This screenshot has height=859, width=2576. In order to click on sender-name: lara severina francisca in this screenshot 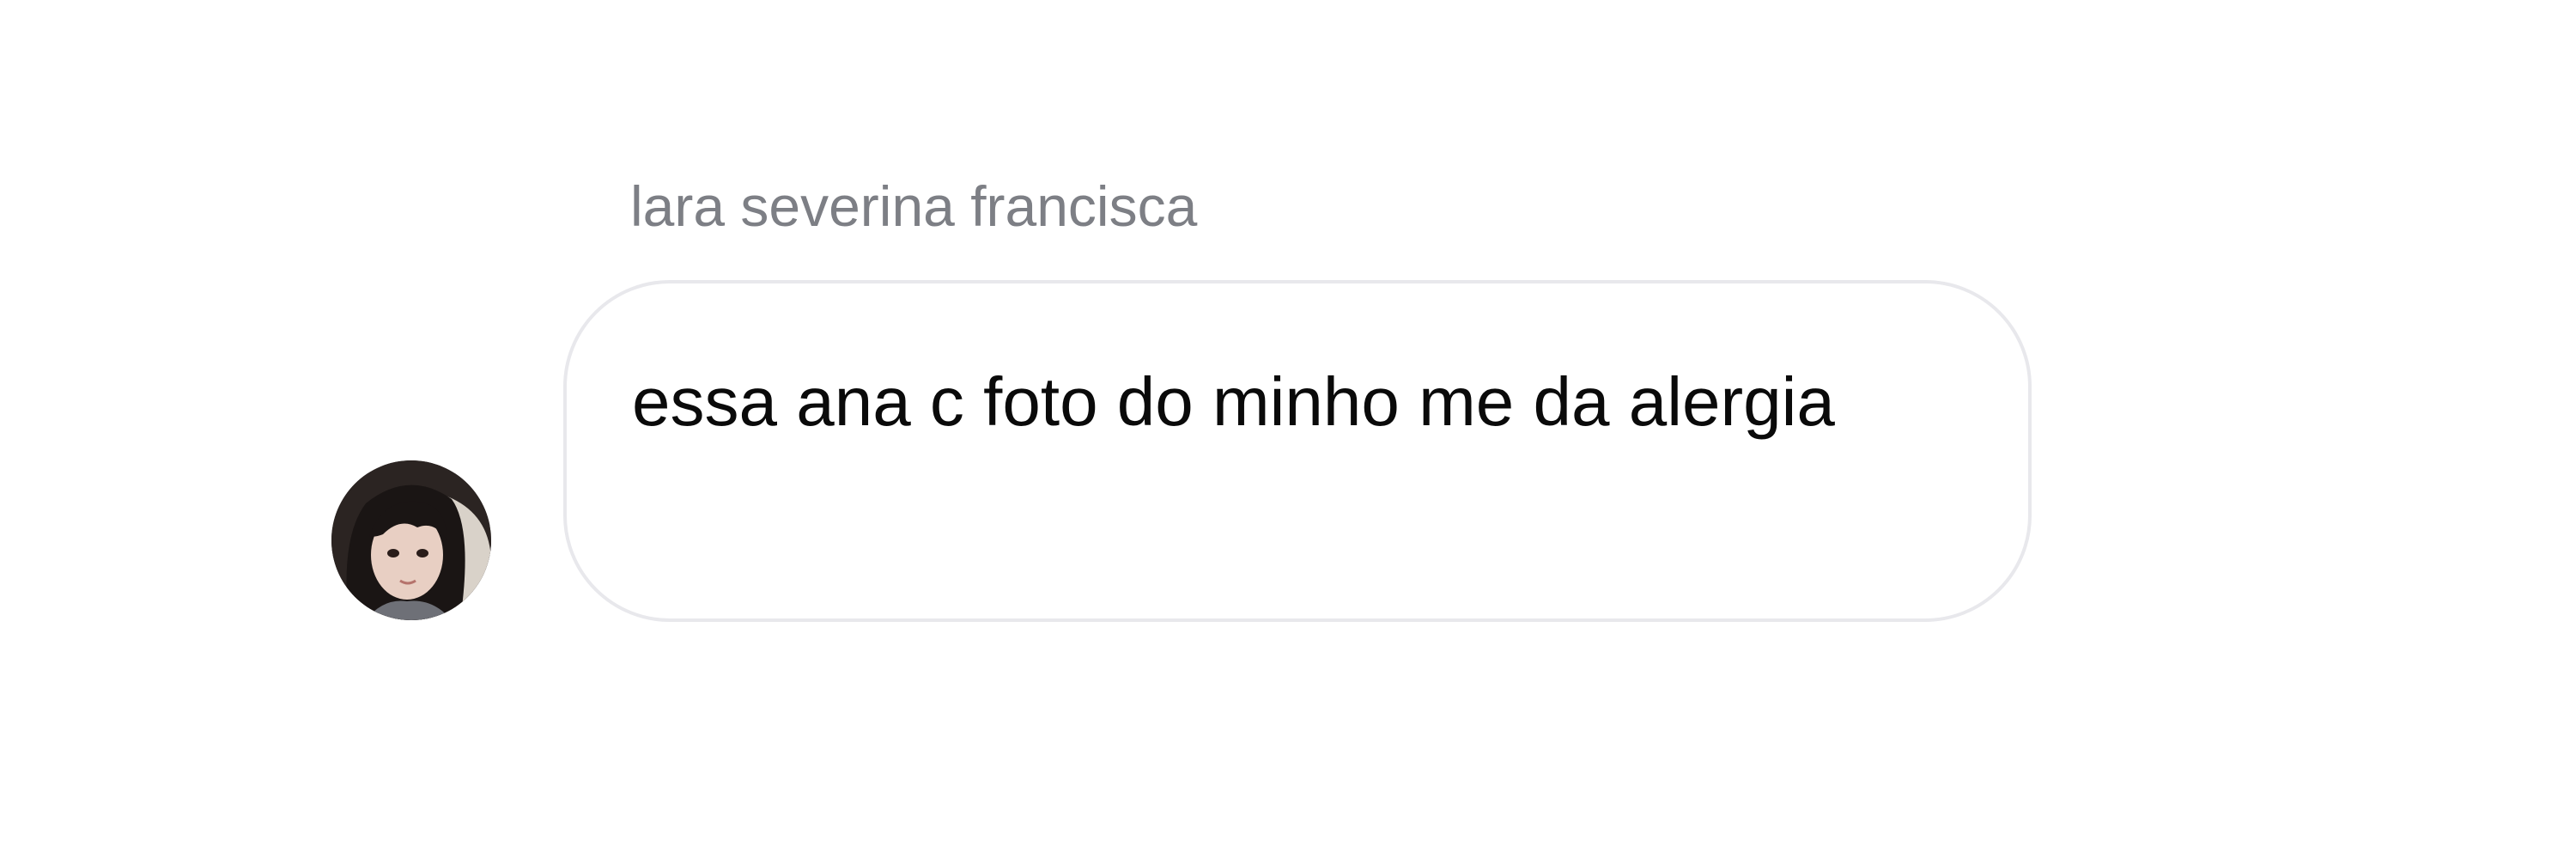, I will do `click(914, 206)`.